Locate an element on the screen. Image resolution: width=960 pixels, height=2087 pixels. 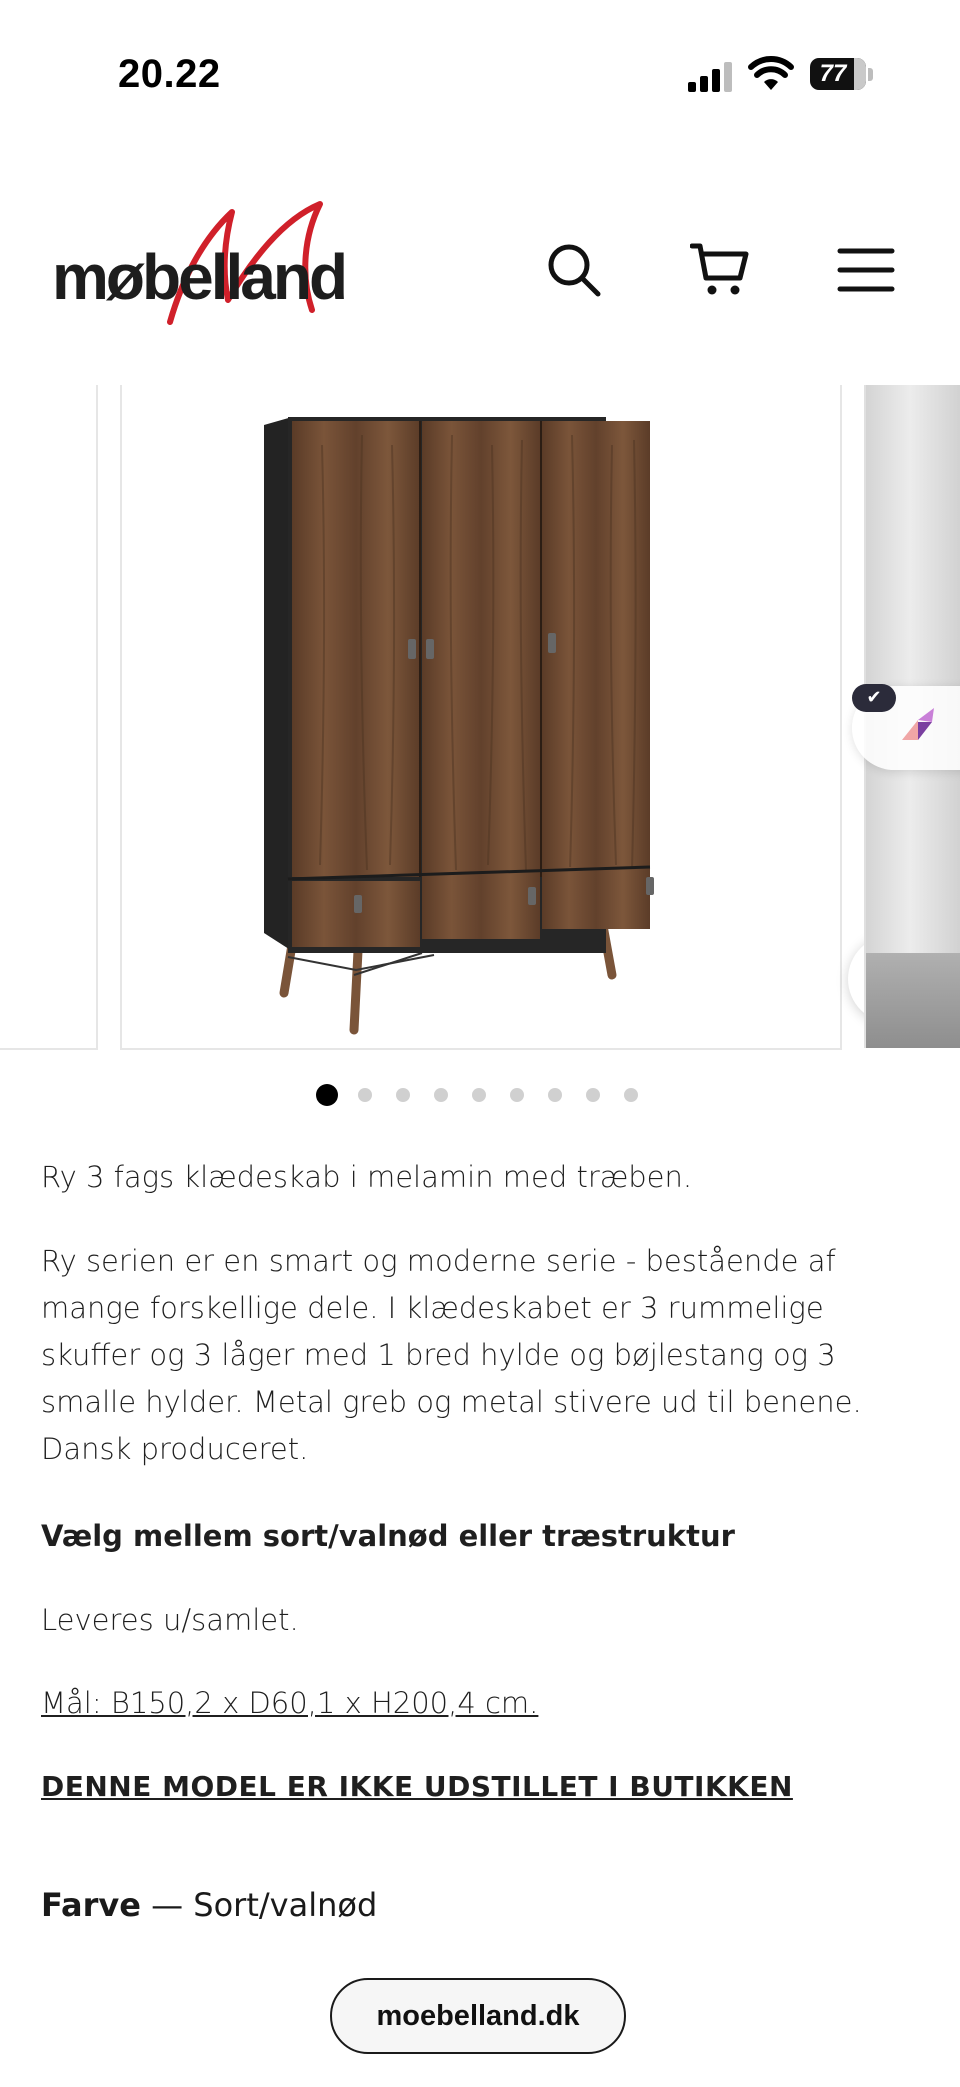
menu-icon is located at coordinates (866, 270).